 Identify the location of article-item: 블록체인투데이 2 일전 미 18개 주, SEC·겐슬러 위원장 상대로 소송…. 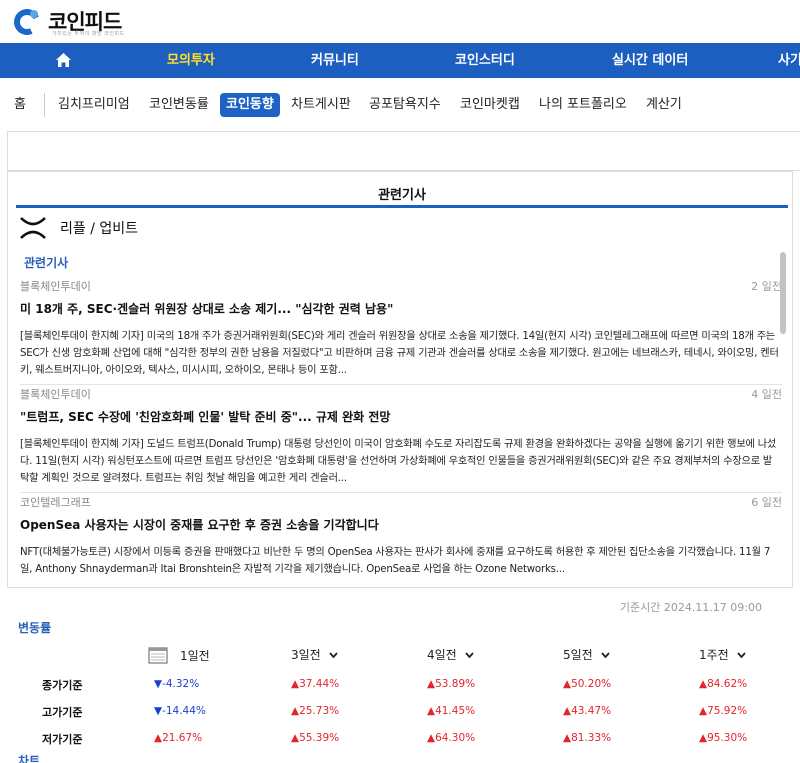
(401, 332).